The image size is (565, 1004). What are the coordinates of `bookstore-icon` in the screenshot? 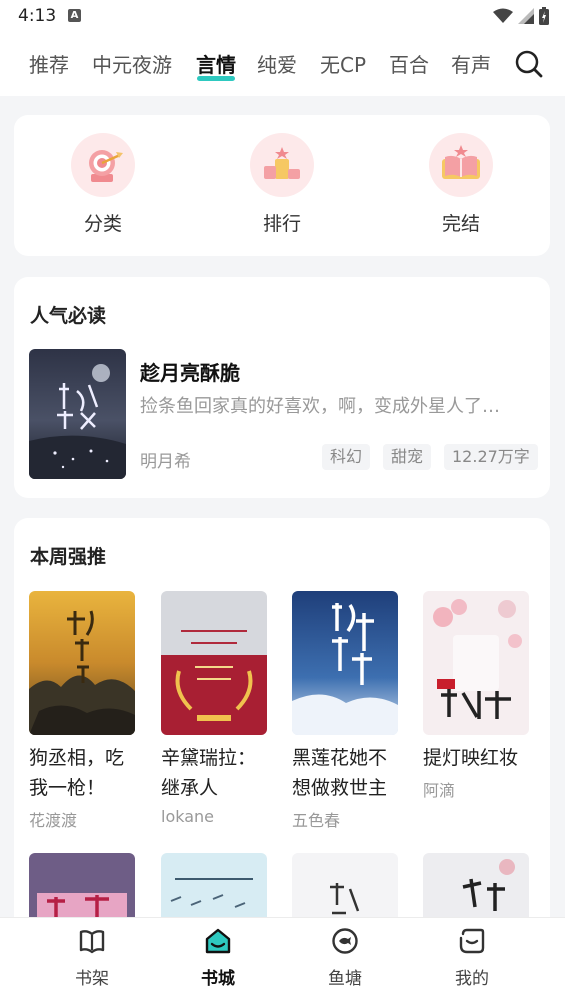 It's located at (218, 941).